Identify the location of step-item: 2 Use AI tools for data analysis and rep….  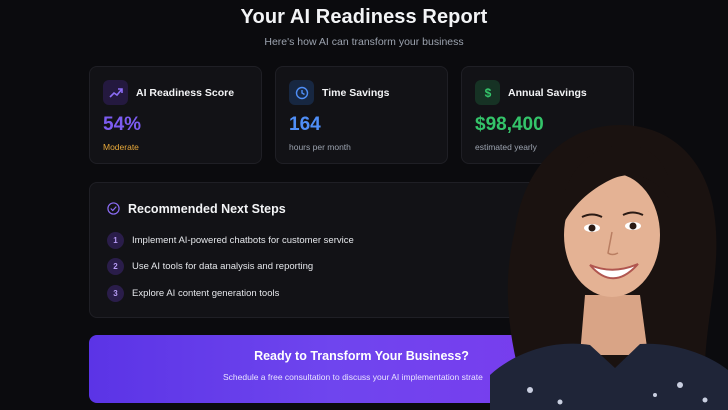
(210, 266).